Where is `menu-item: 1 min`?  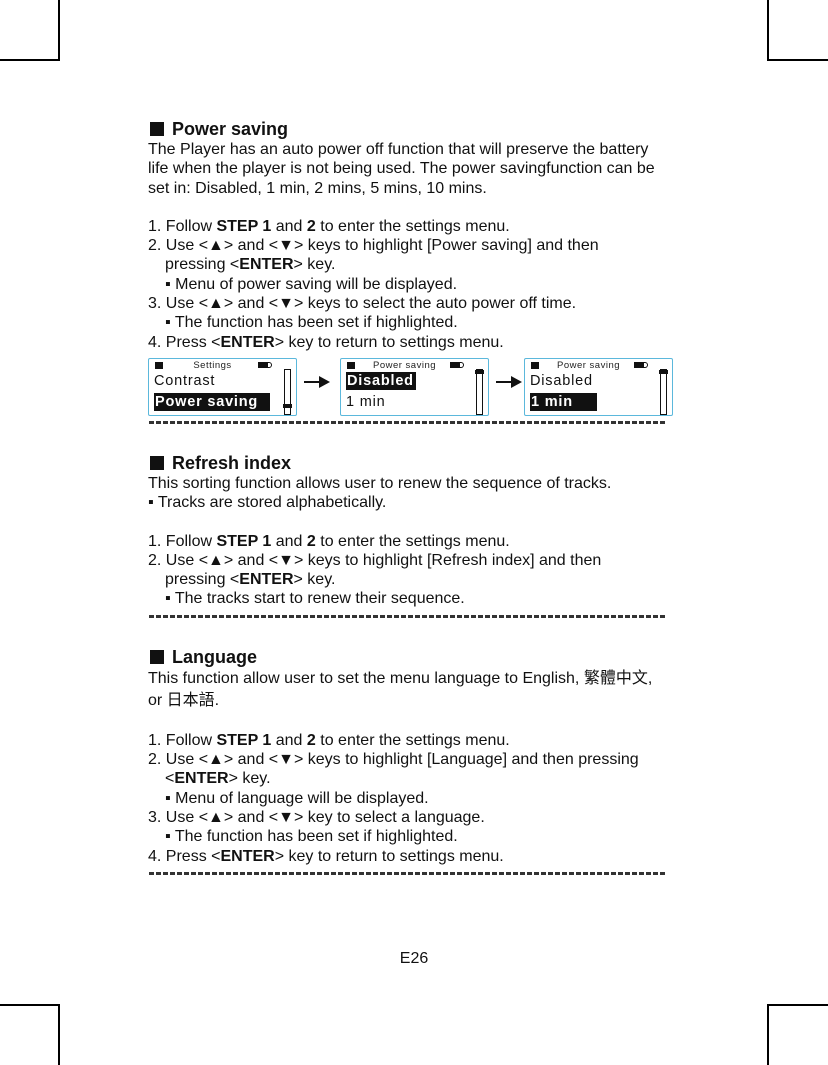
menu-item: 1 min is located at coordinates (366, 401).